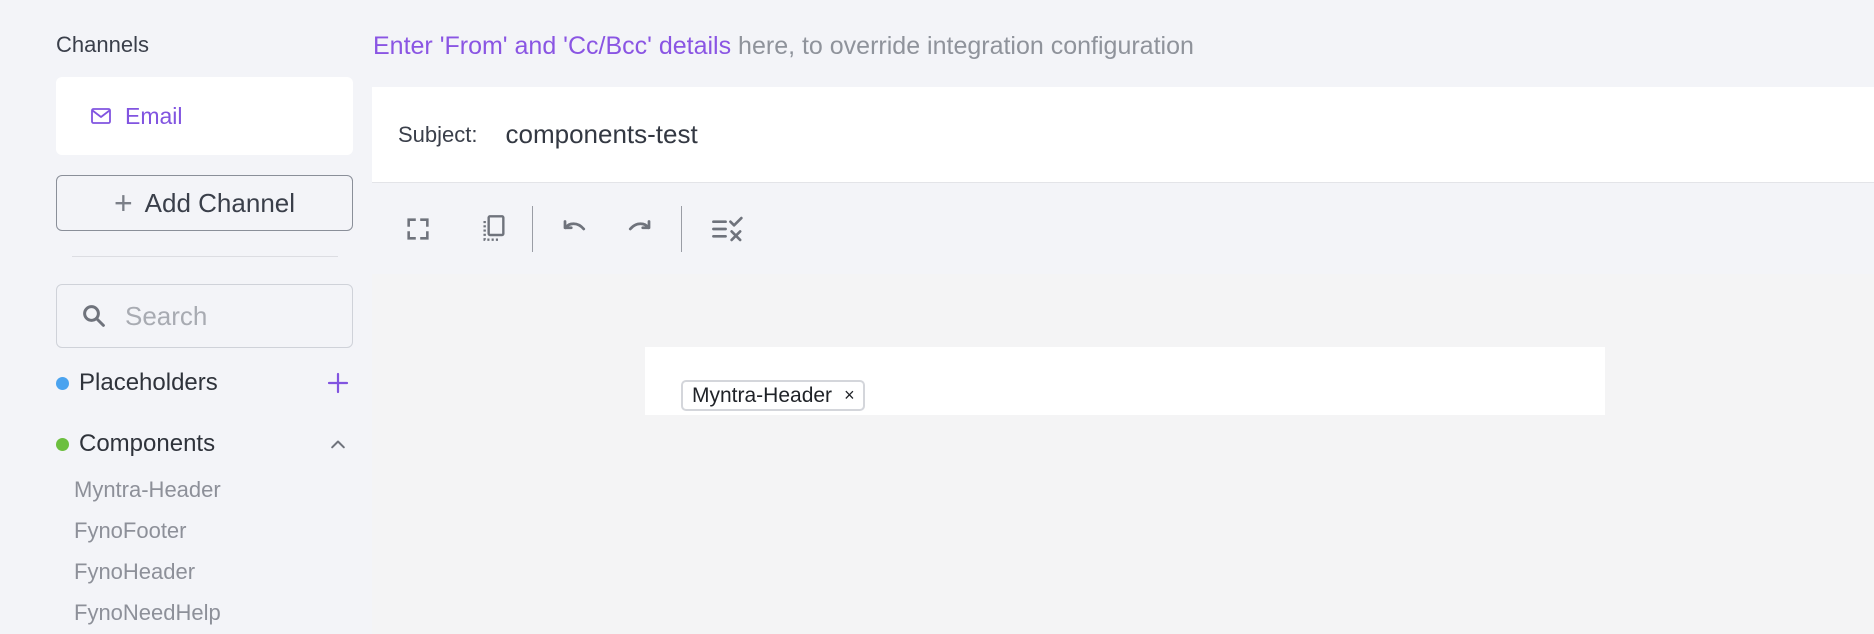  I want to click on components-dot, so click(62, 444).